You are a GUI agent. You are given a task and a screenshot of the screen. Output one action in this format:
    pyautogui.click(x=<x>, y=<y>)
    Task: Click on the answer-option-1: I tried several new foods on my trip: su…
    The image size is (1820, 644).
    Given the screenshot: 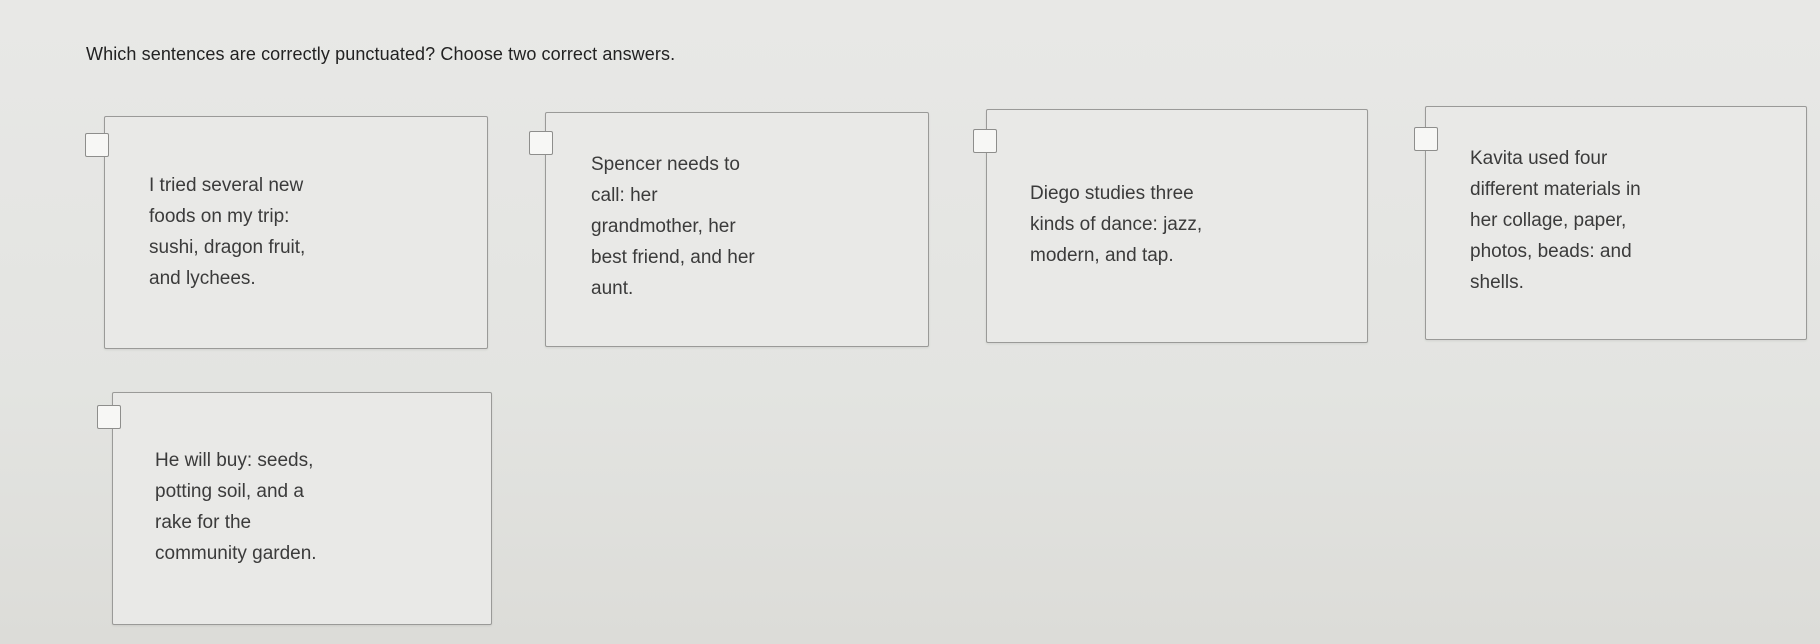 What is the action you would take?
    pyautogui.click(x=286, y=232)
    